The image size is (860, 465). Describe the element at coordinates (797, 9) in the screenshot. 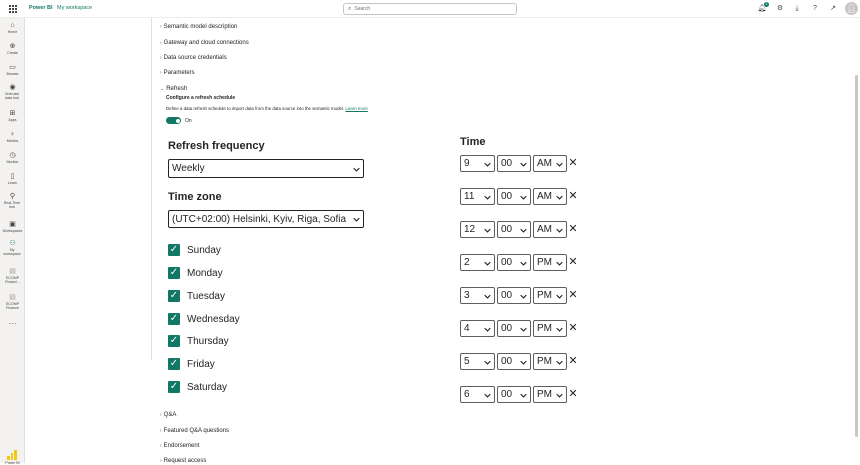

I see `download-icon: ⤓` at that location.